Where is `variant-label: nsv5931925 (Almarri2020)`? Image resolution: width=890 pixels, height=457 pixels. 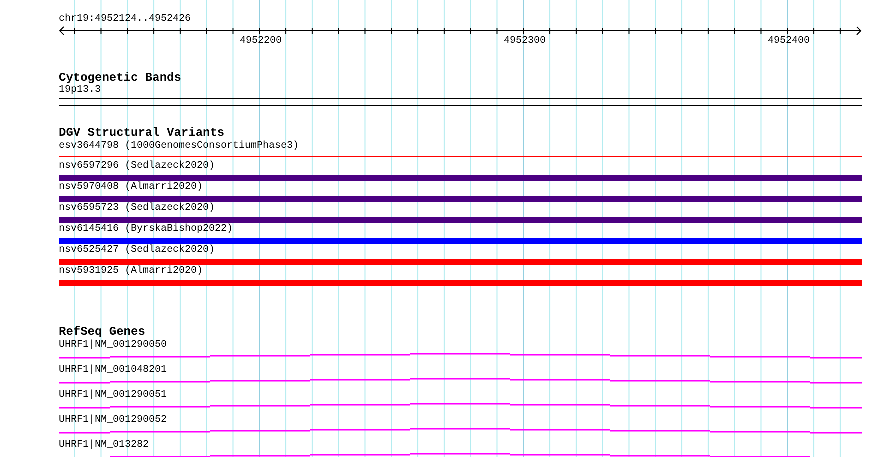 variant-label: nsv5931925 (Almarri2020) is located at coordinates (131, 272).